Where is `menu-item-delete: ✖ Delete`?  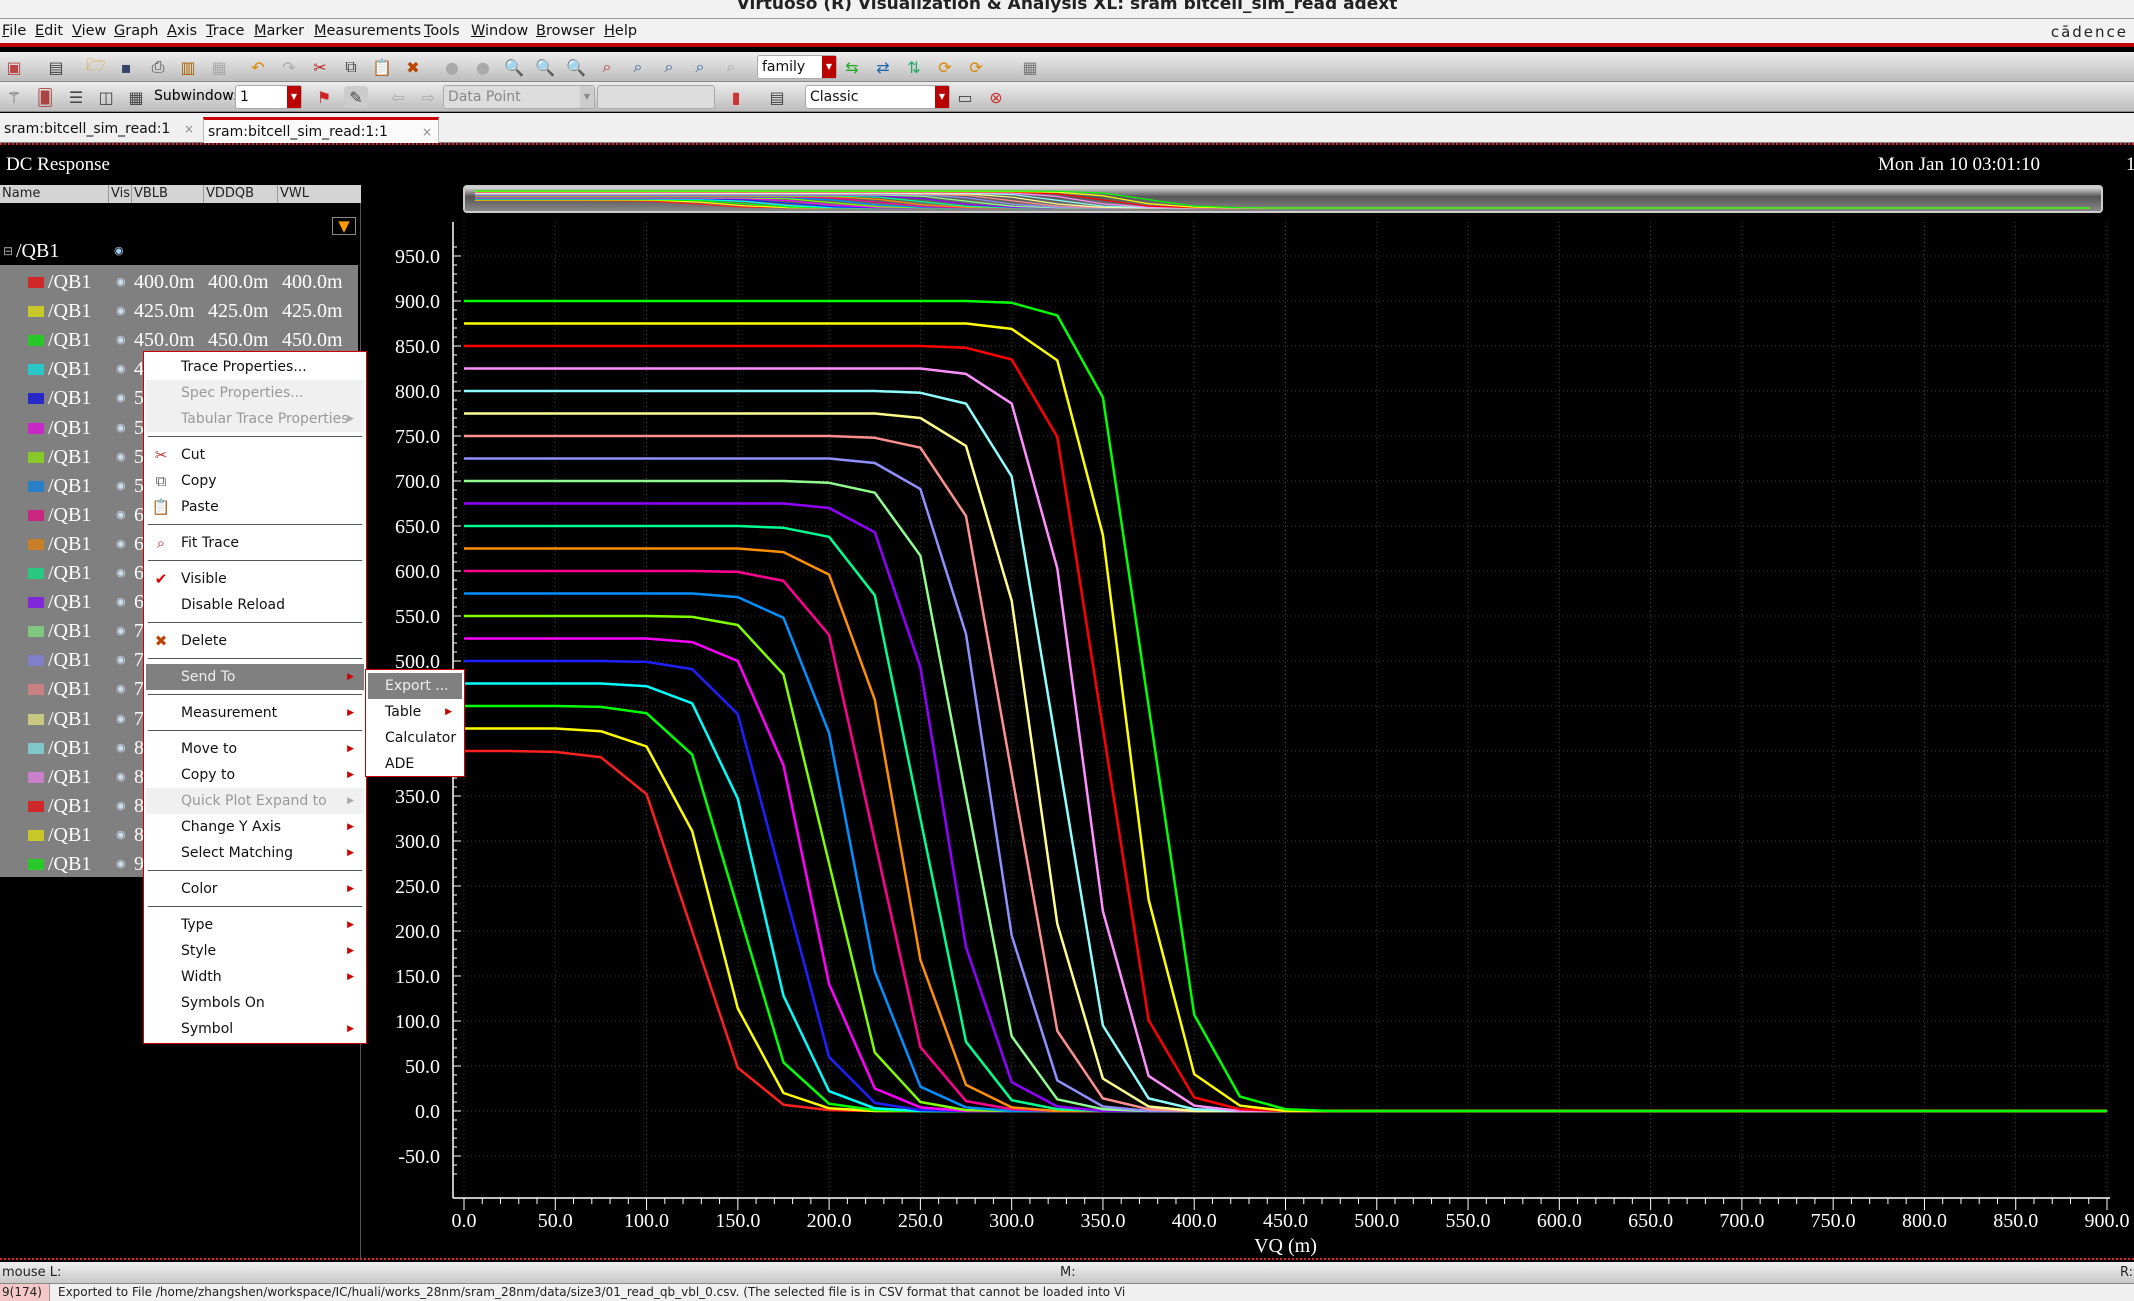 menu-item-delete: ✖ Delete is located at coordinates (255, 641).